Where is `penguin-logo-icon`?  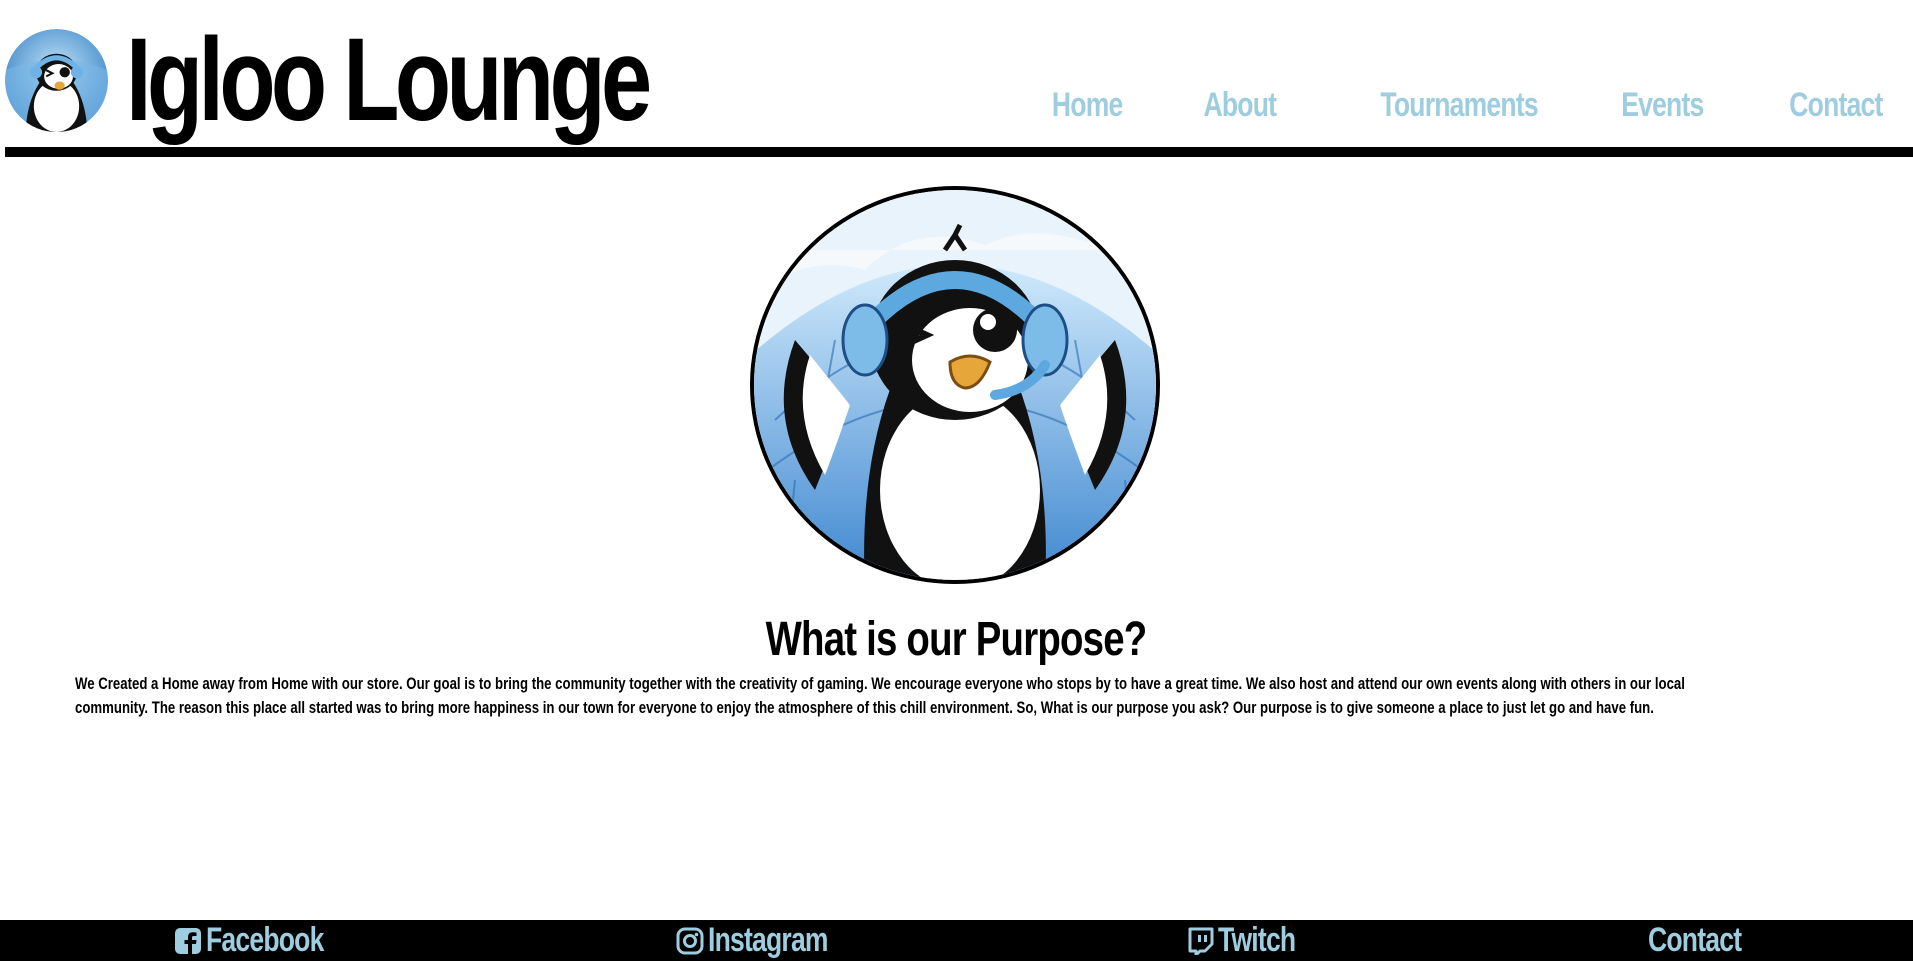
penguin-logo-icon is located at coordinates (56, 80).